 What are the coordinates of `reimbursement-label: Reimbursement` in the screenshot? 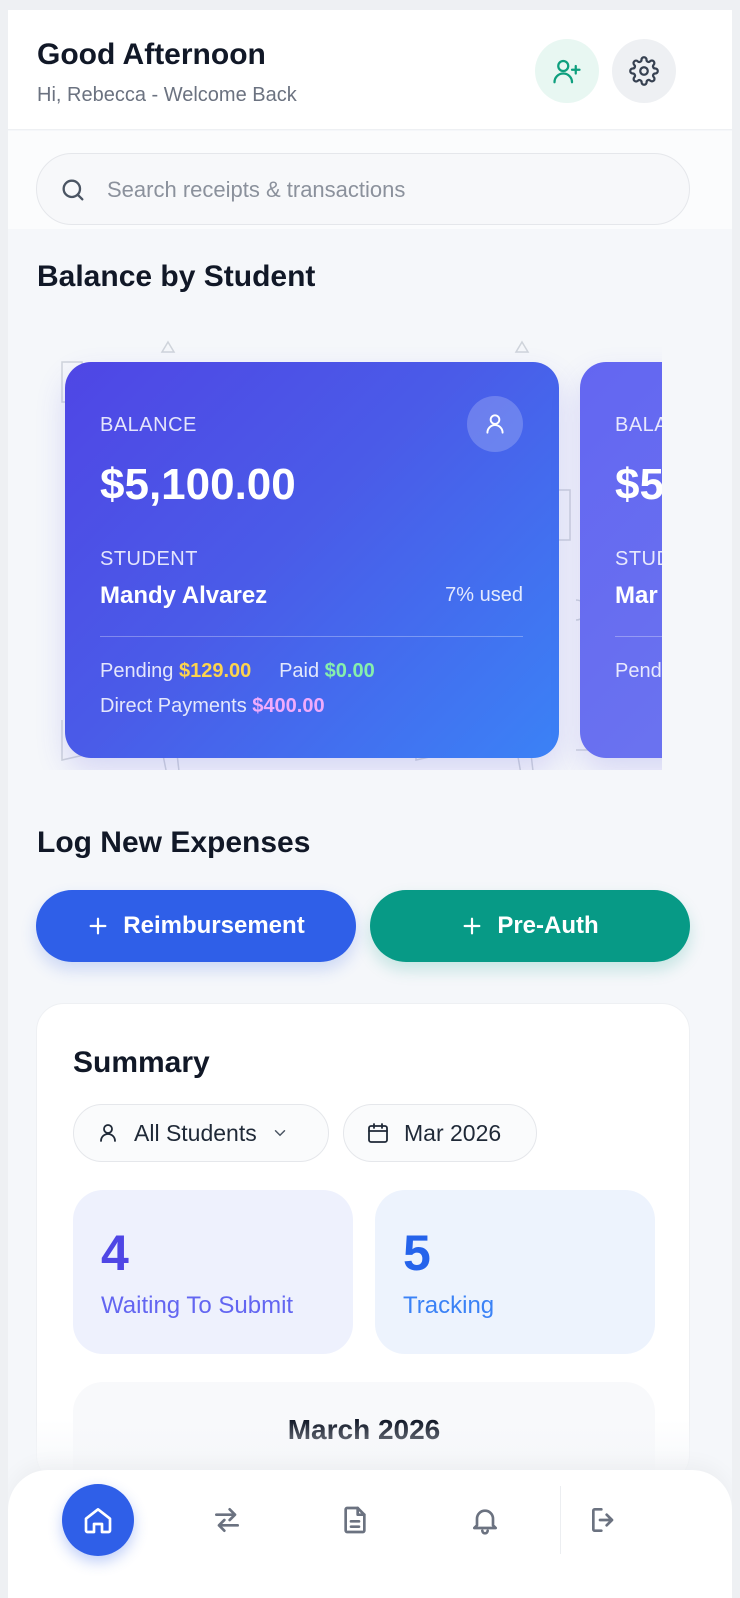 It's located at (214, 925).